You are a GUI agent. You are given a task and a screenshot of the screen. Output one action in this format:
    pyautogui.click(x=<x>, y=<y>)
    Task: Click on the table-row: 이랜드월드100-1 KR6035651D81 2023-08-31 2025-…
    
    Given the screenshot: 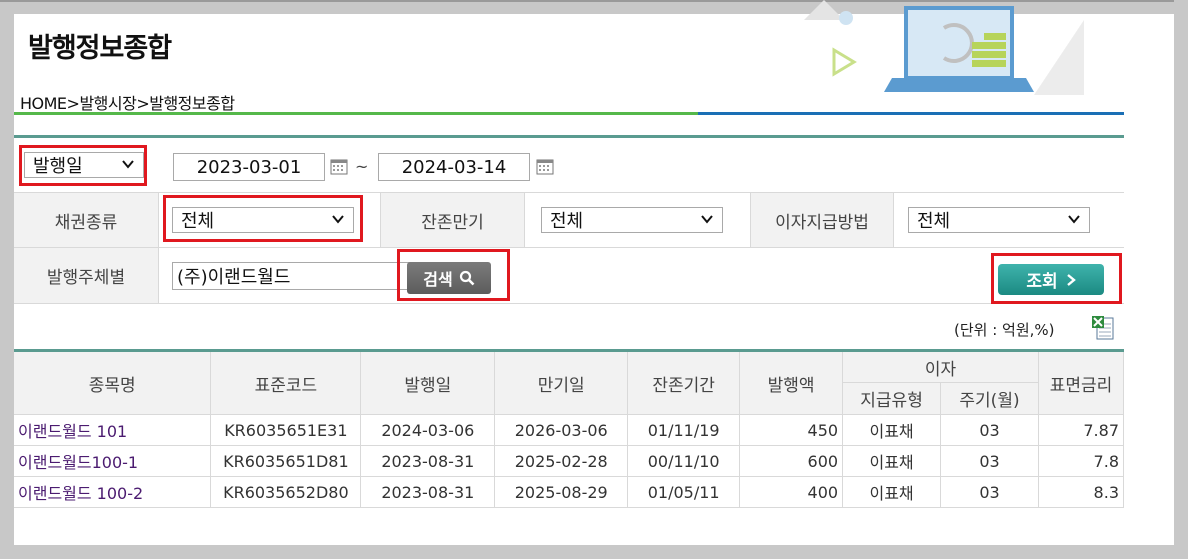 What is the action you would take?
    pyautogui.click(x=569, y=461)
    